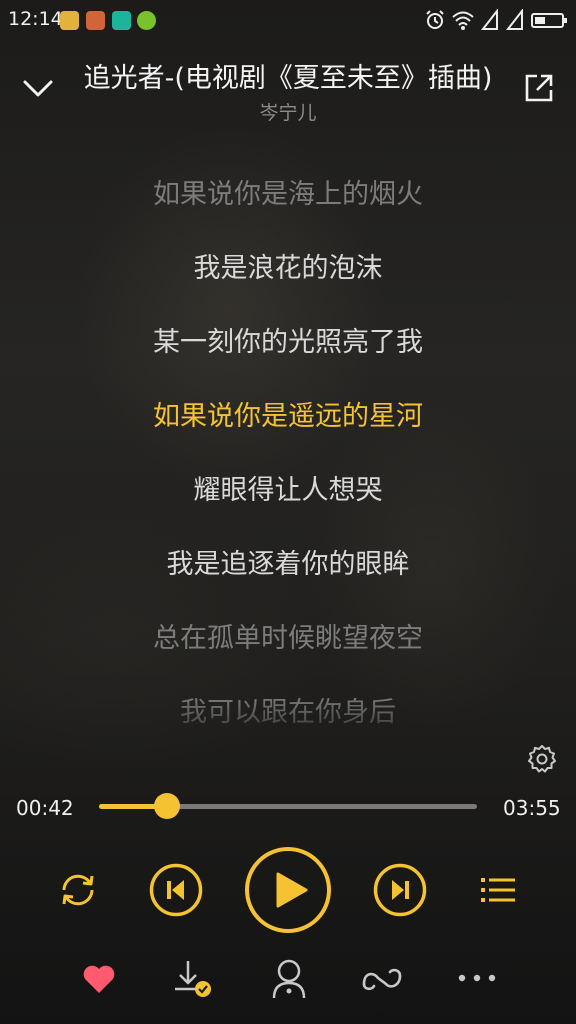  What do you see at coordinates (288, 564) in the screenshot?
I see `lyric-line: 我是追逐着你的眼眸` at bounding box center [288, 564].